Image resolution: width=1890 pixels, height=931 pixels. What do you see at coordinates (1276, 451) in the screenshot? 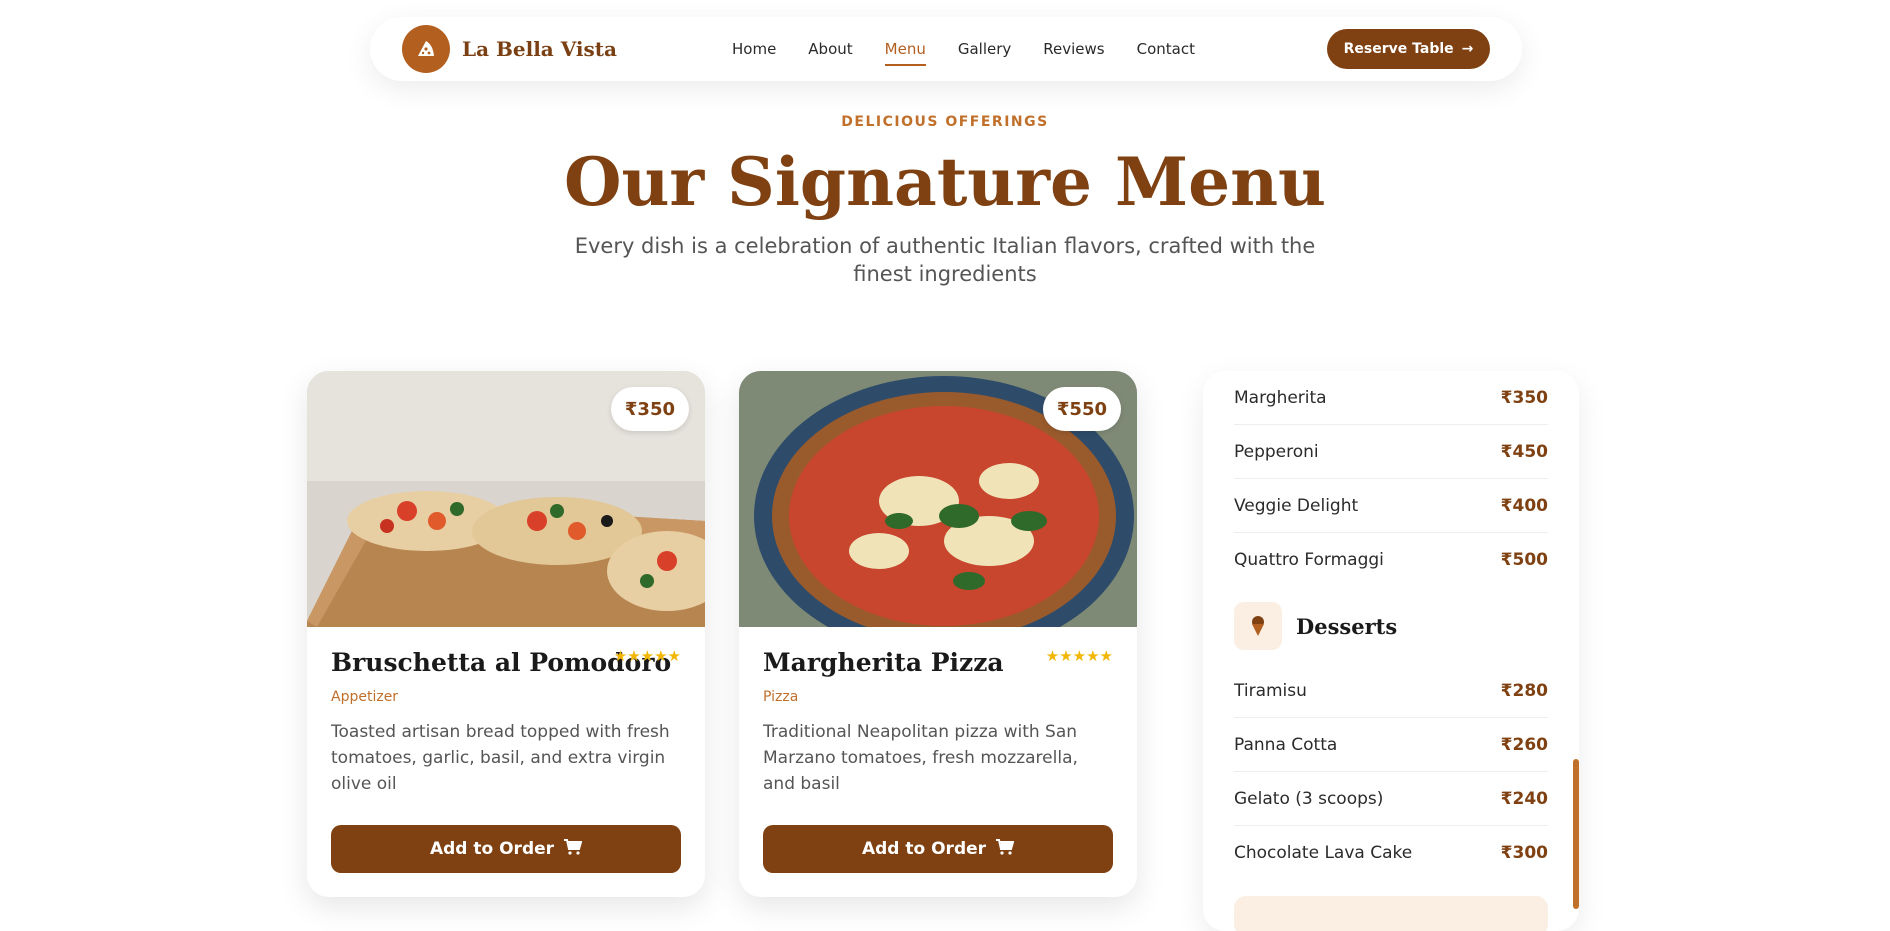
I see `item-name: Pepperoni` at bounding box center [1276, 451].